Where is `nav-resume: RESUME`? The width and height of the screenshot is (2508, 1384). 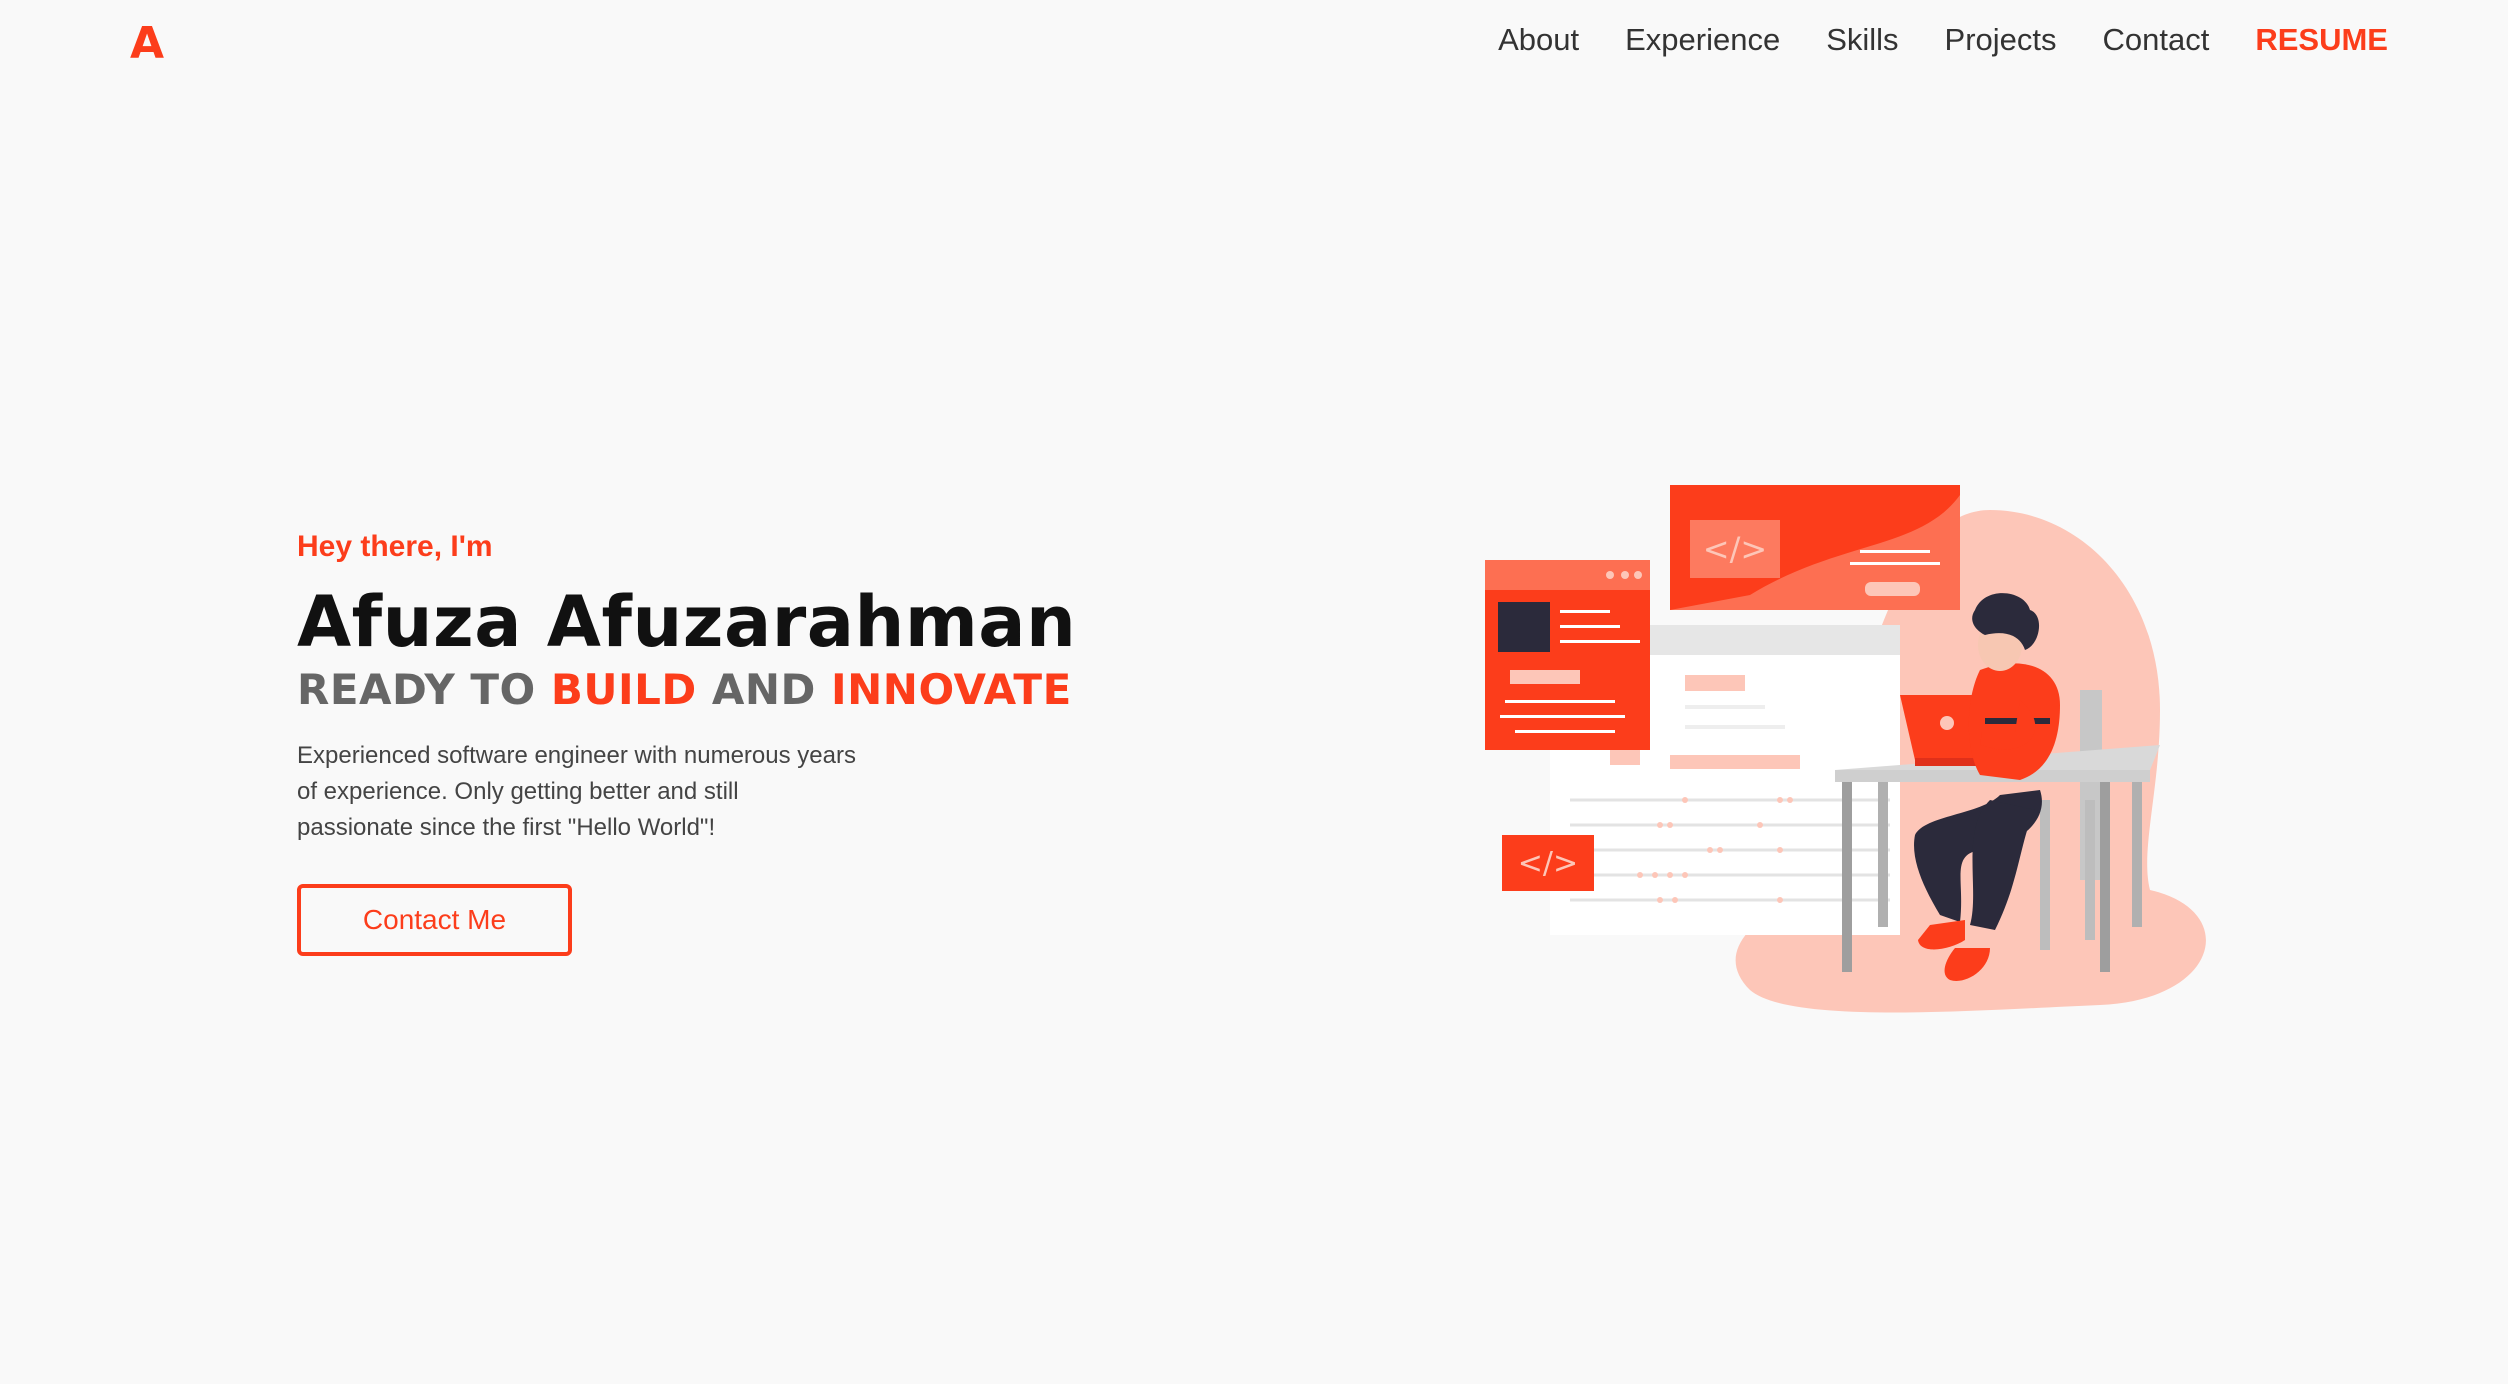 nav-resume: RESUME is located at coordinates (2321, 40).